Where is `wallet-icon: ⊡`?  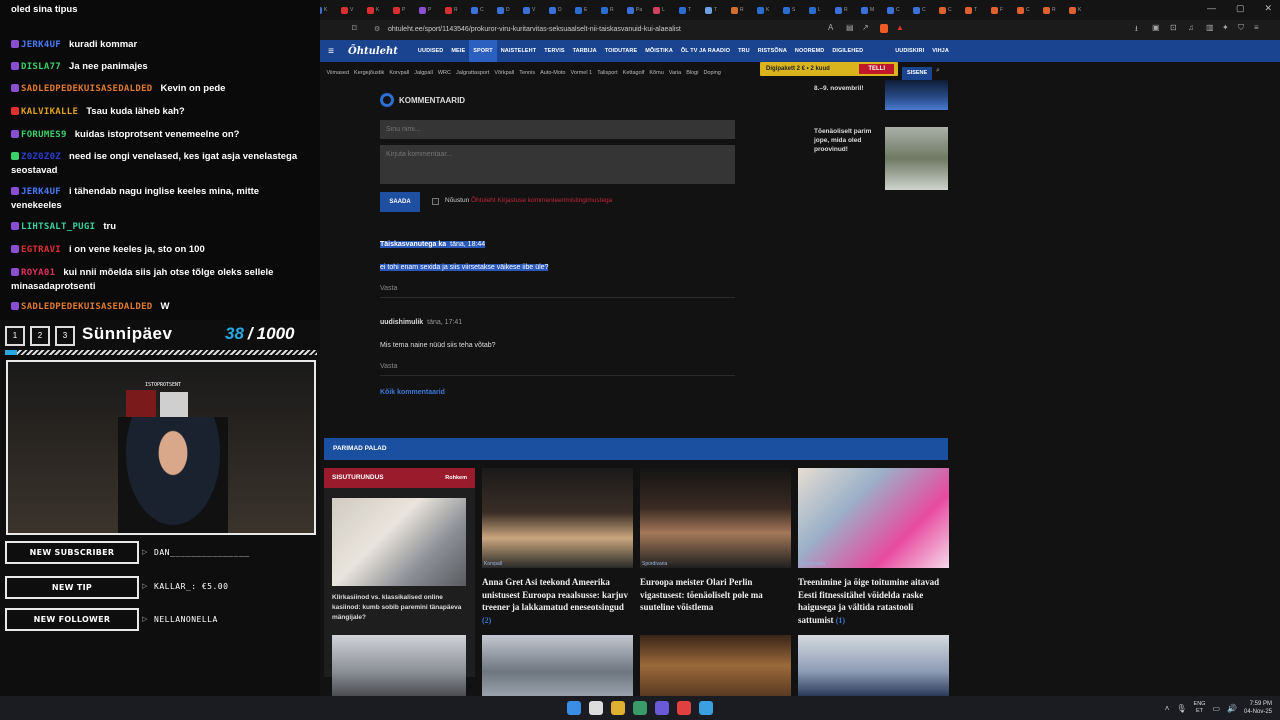
wallet-icon: ⊡ is located at coordinates (1173, 27).